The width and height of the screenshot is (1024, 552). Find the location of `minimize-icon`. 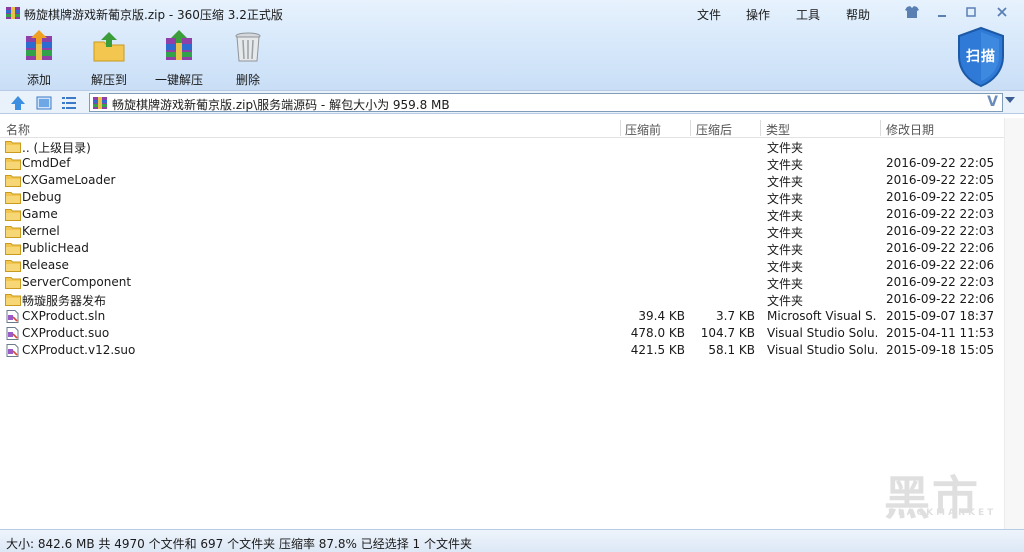

minimize-icon is located at coordinates (942, 12).